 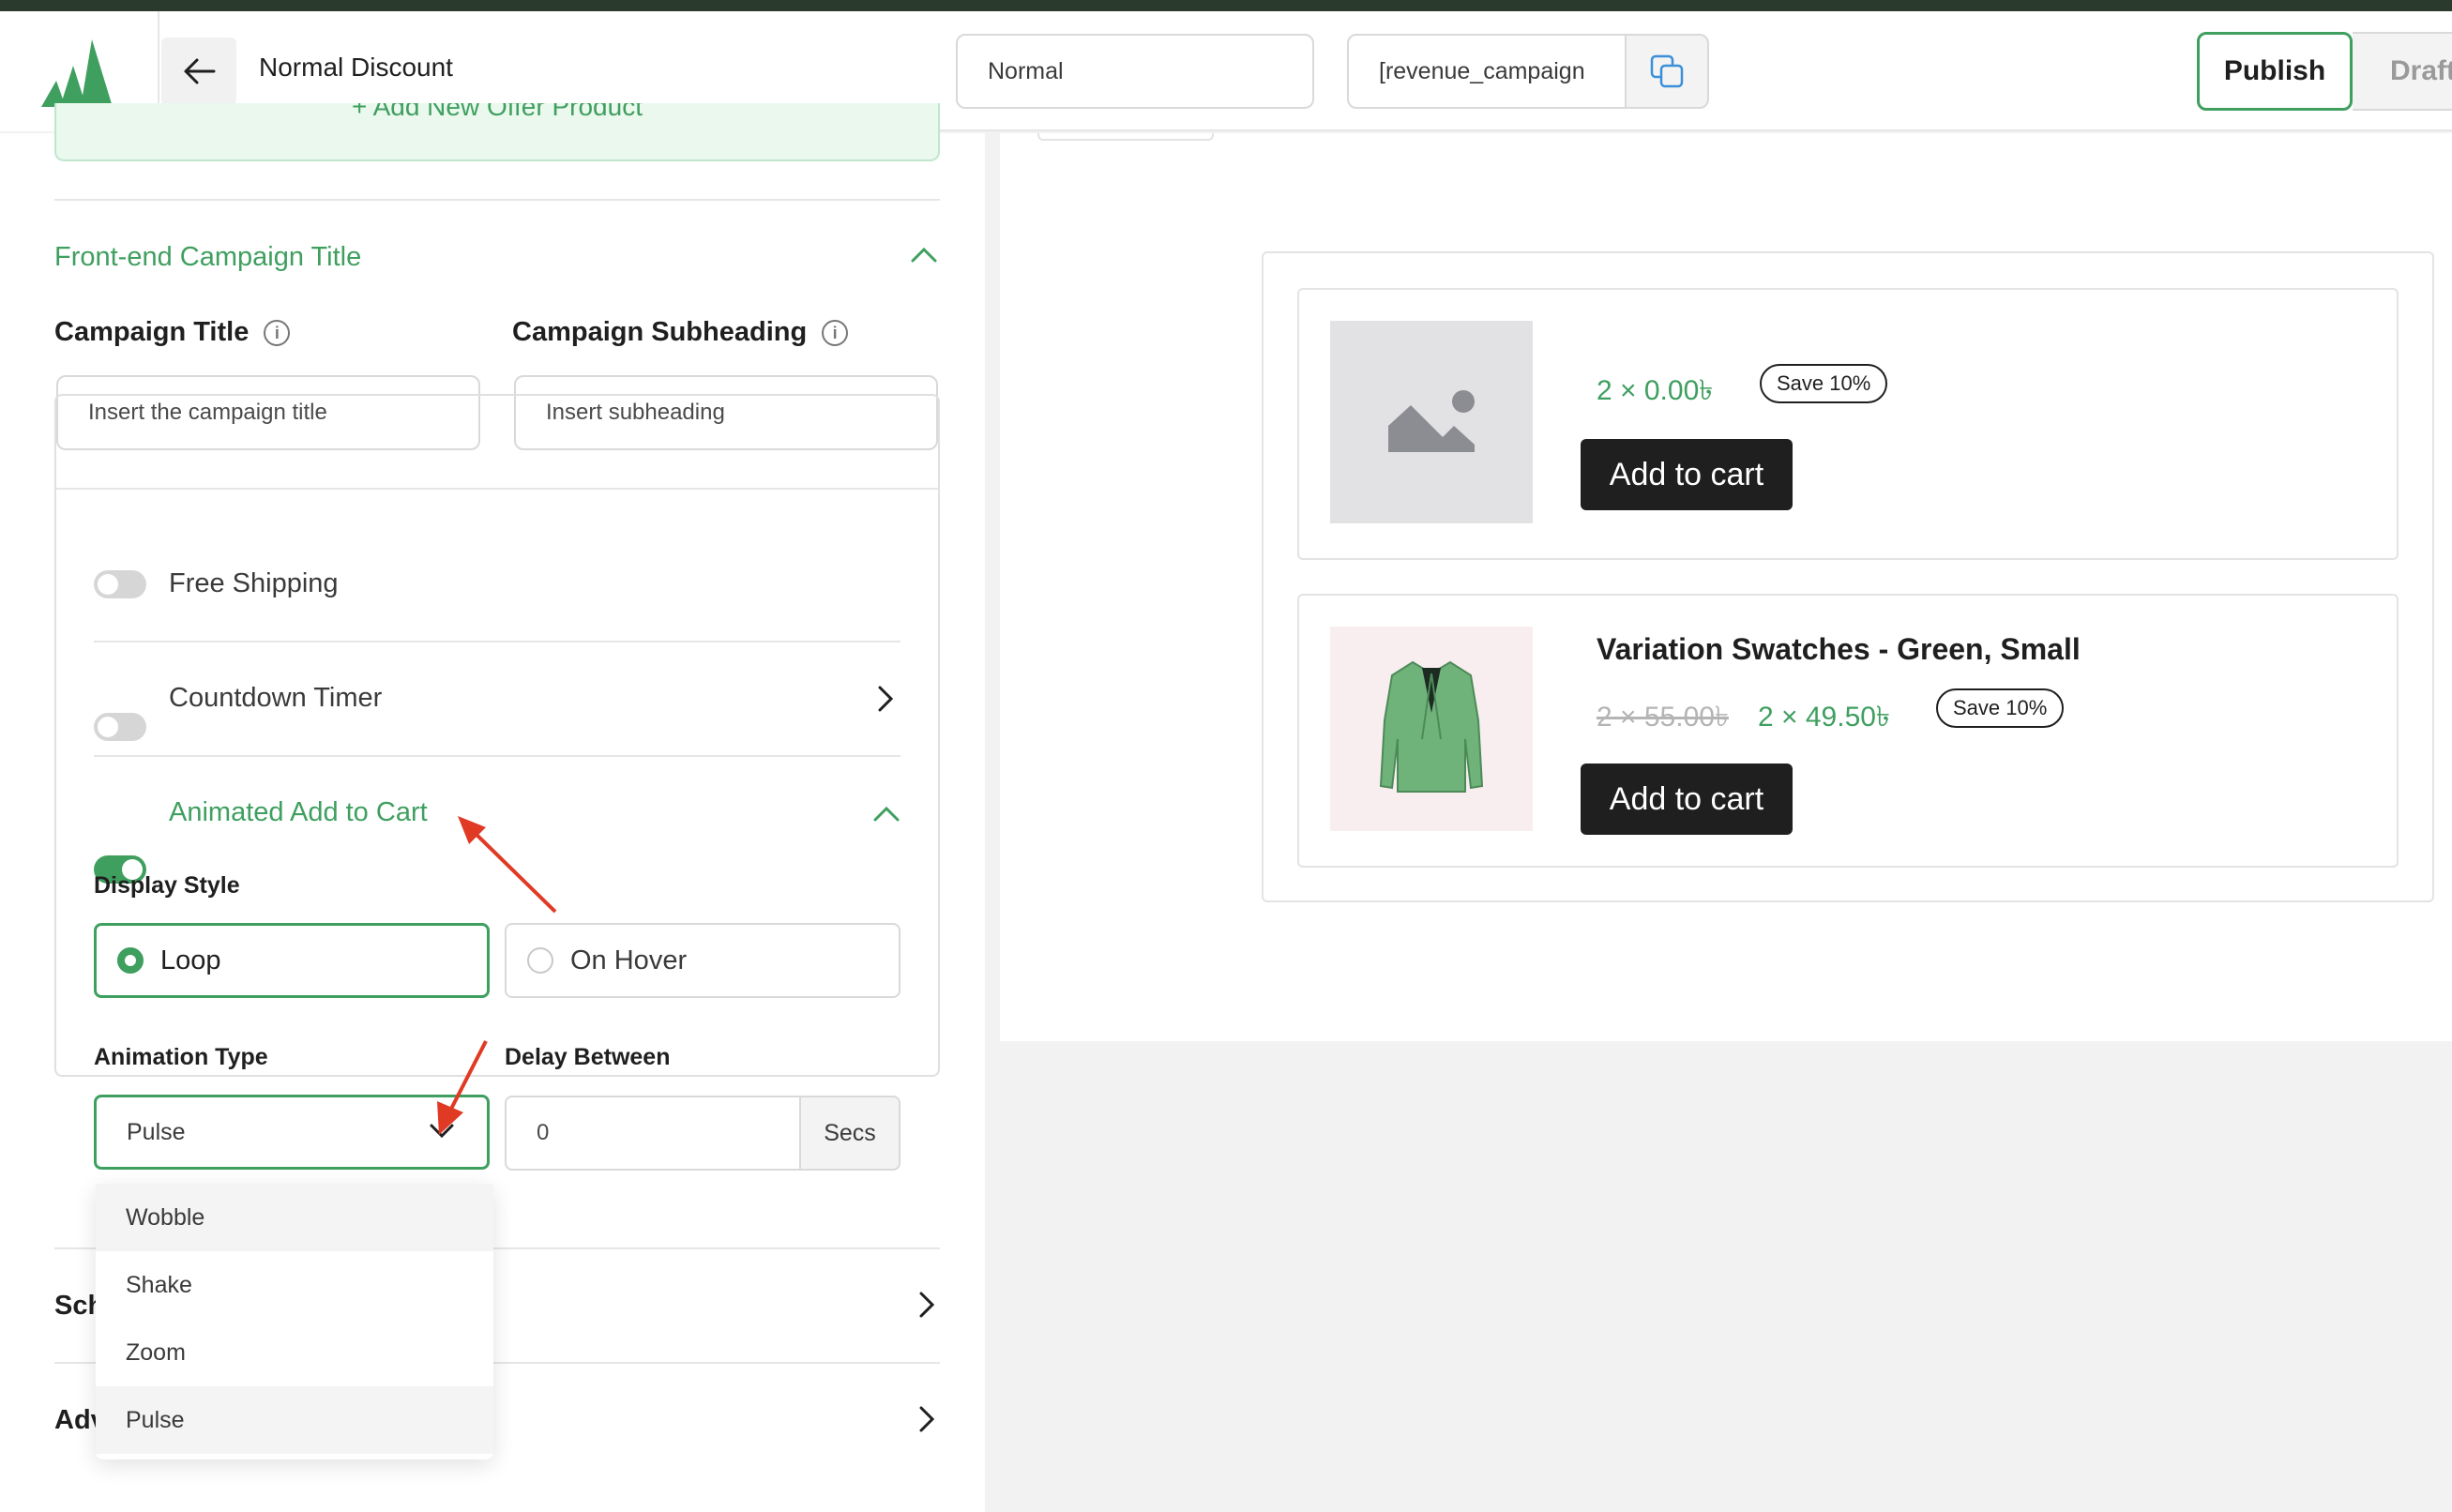 What do you see at coordinates (2275, 71) in the screenshot?
I see `publish-button: Publish` at bounding box center [2275, 71].